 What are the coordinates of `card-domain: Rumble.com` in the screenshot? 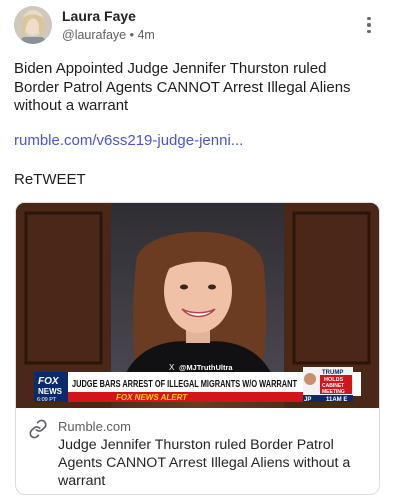 It's located at (94, 426).